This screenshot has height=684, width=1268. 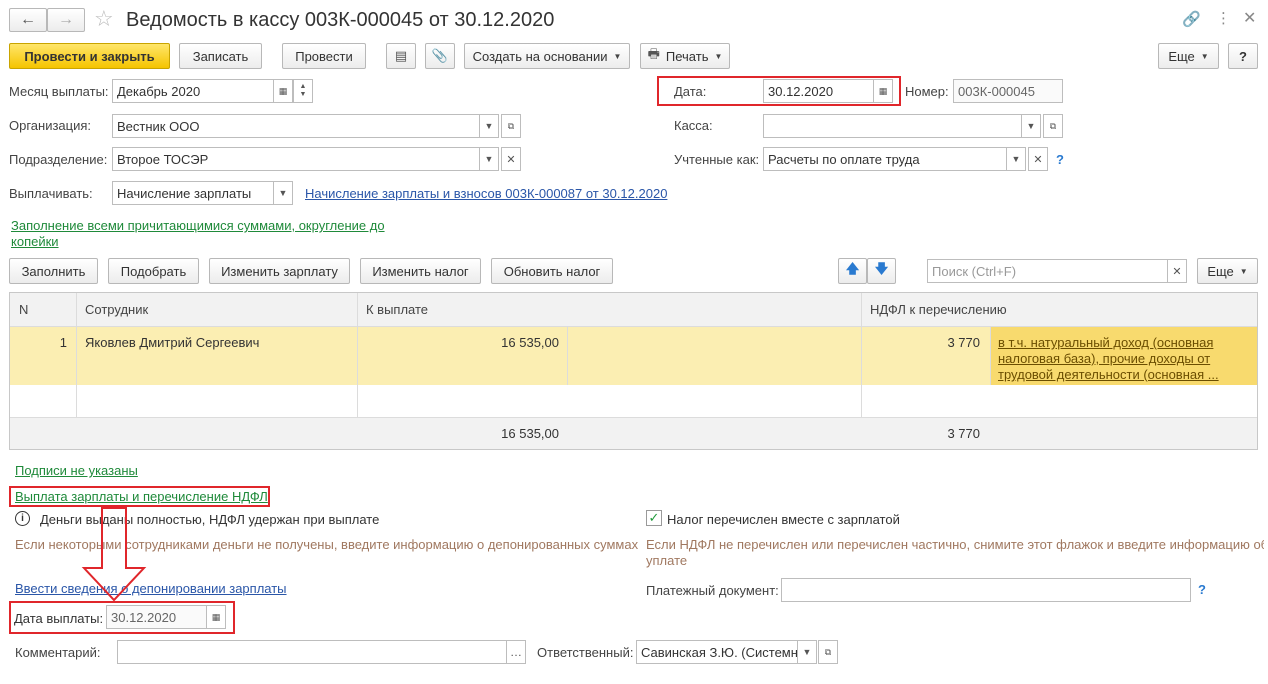 I want to click on header-employee: Сотрудник, so click(x=116, y=309).